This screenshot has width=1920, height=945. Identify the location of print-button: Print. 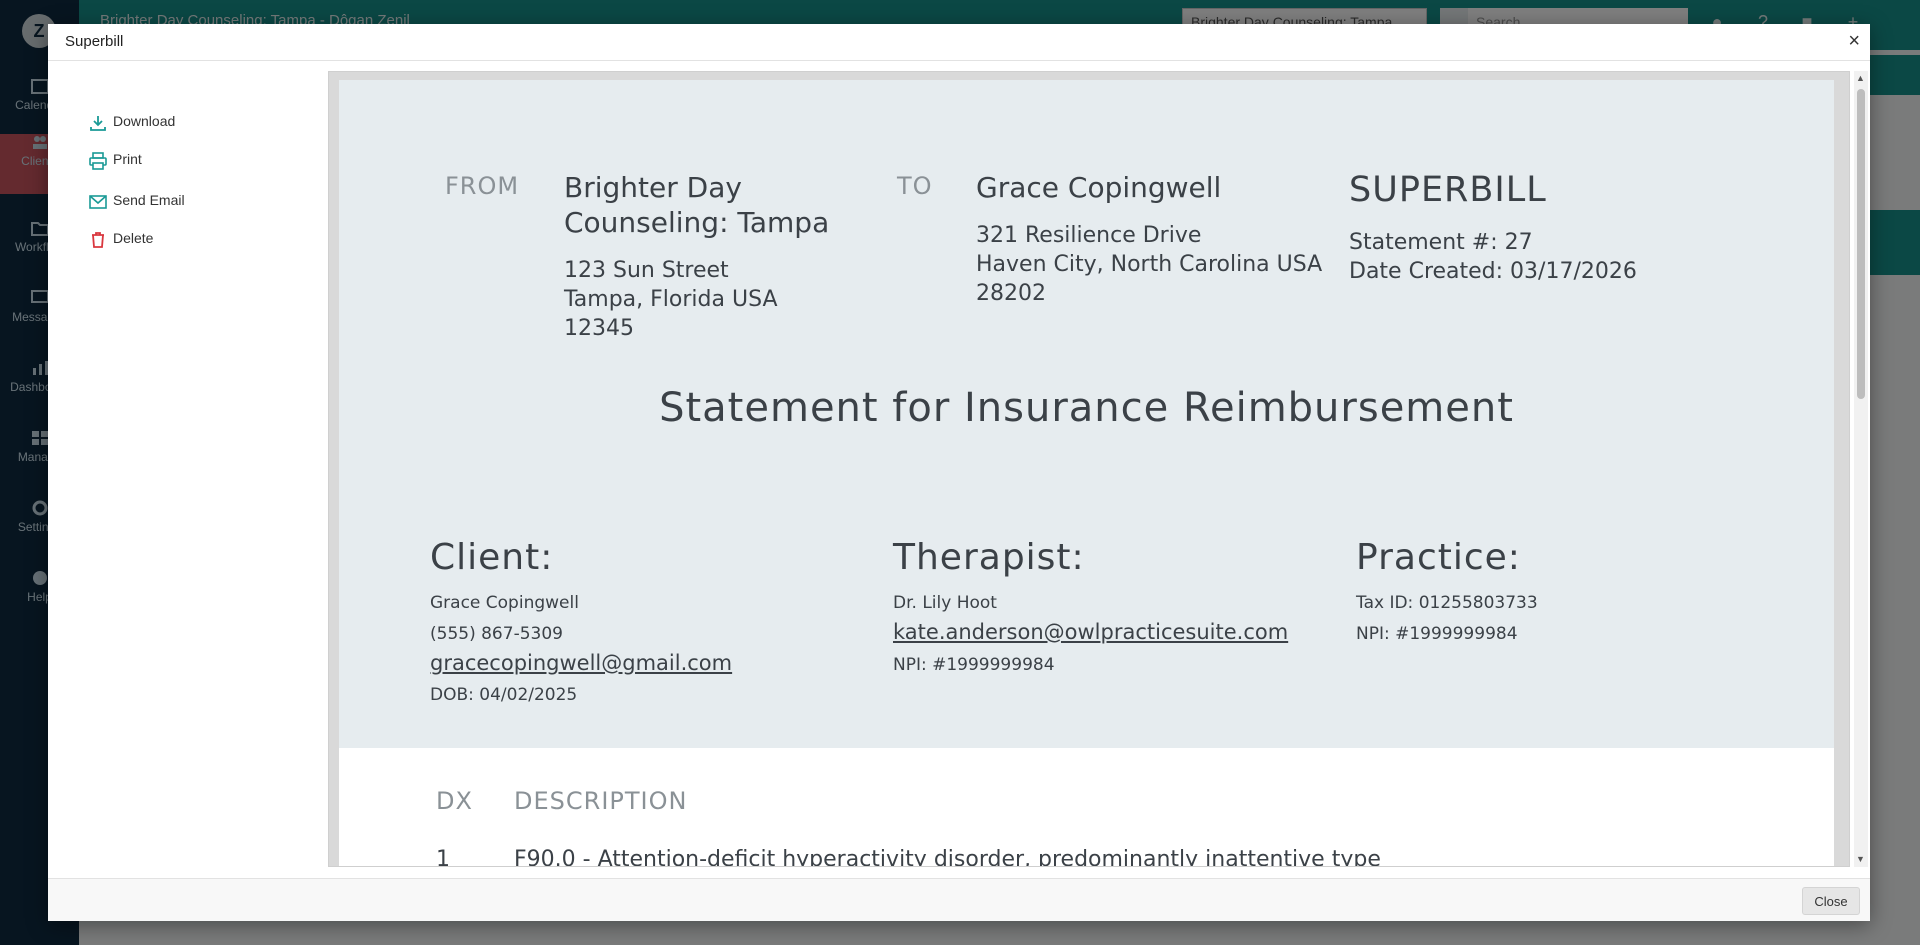
(223, 160).